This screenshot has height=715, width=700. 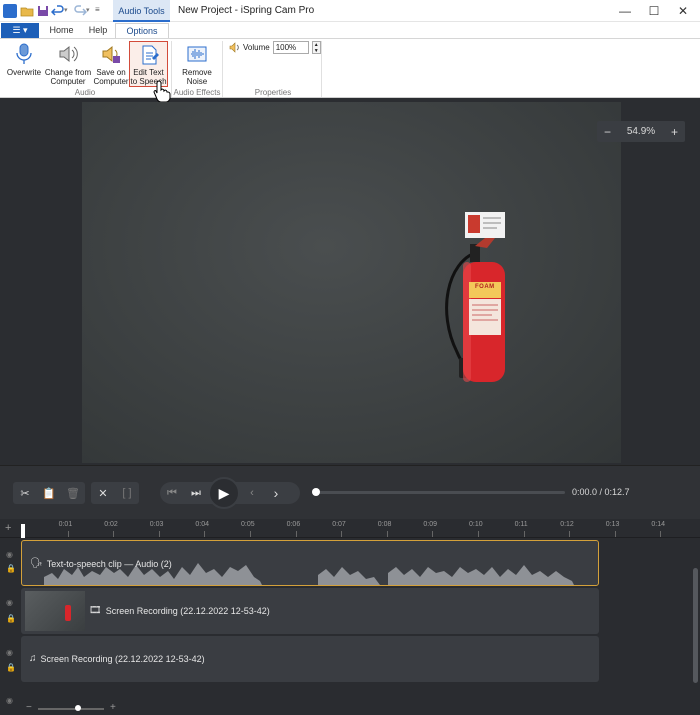 What do you see at coordinates (71, 708) in the screenshot?
I see `timeline-zoom-slider` at bounding box center [71, 708].